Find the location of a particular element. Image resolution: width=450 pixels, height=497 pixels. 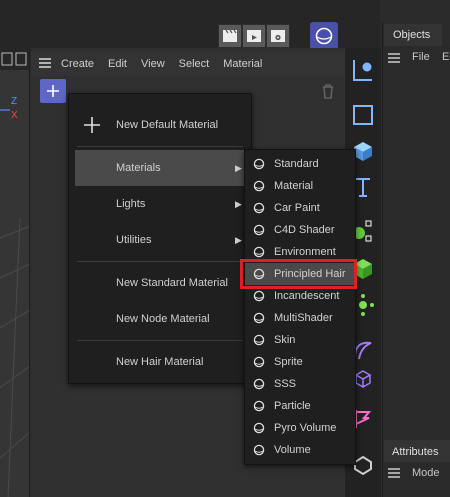

submenu-item-particle: Particle is located at coordinates (300, 406).